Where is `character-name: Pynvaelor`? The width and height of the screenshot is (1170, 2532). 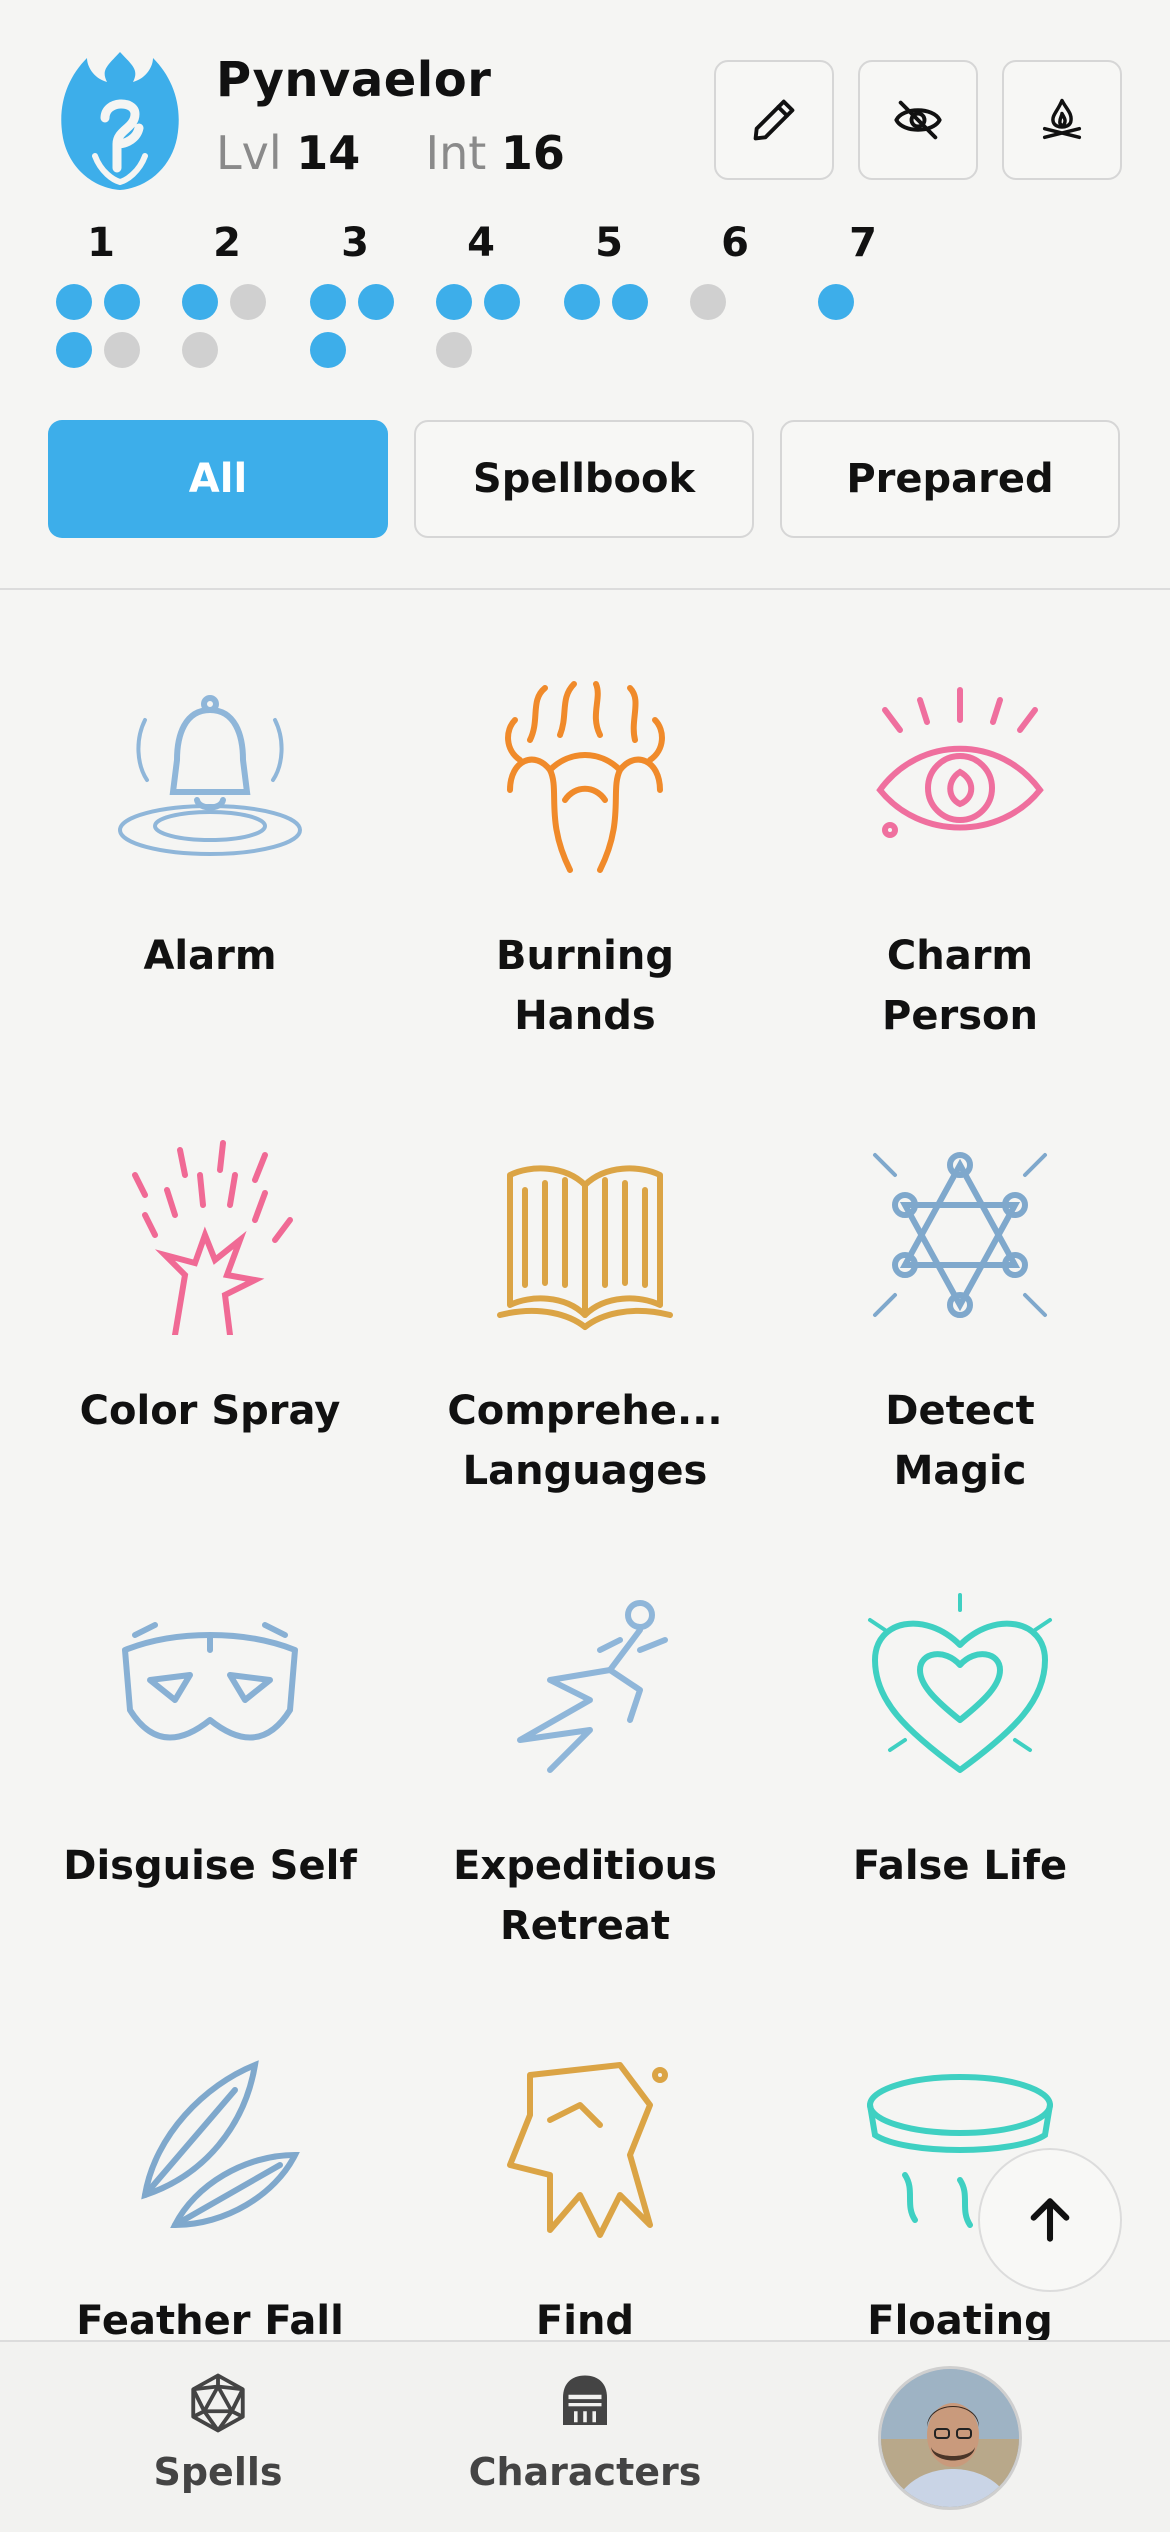
character-name: Pynvaelor is located at coordinates (354, 80).